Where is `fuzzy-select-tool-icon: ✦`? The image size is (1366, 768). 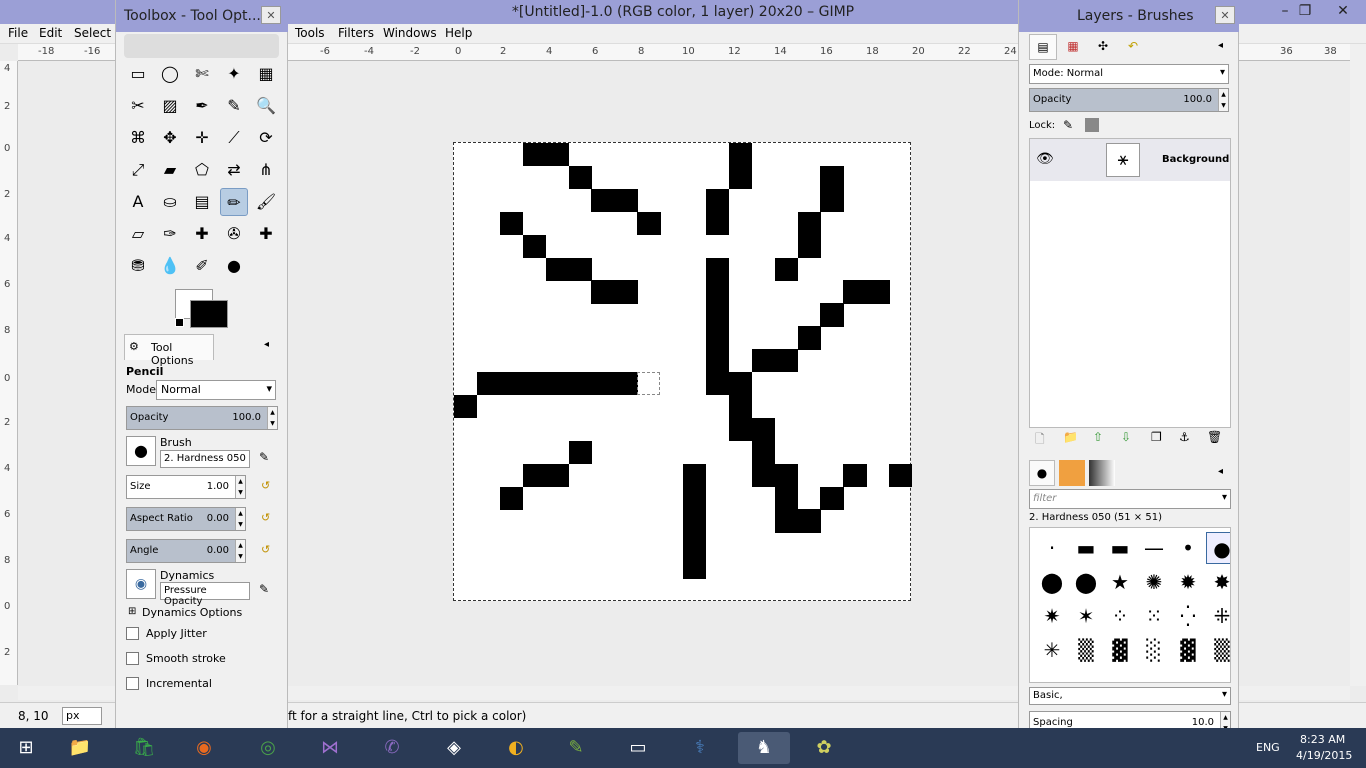
fuzzy-select-tool-icon: ✦ is located at coordinates (234, 74).